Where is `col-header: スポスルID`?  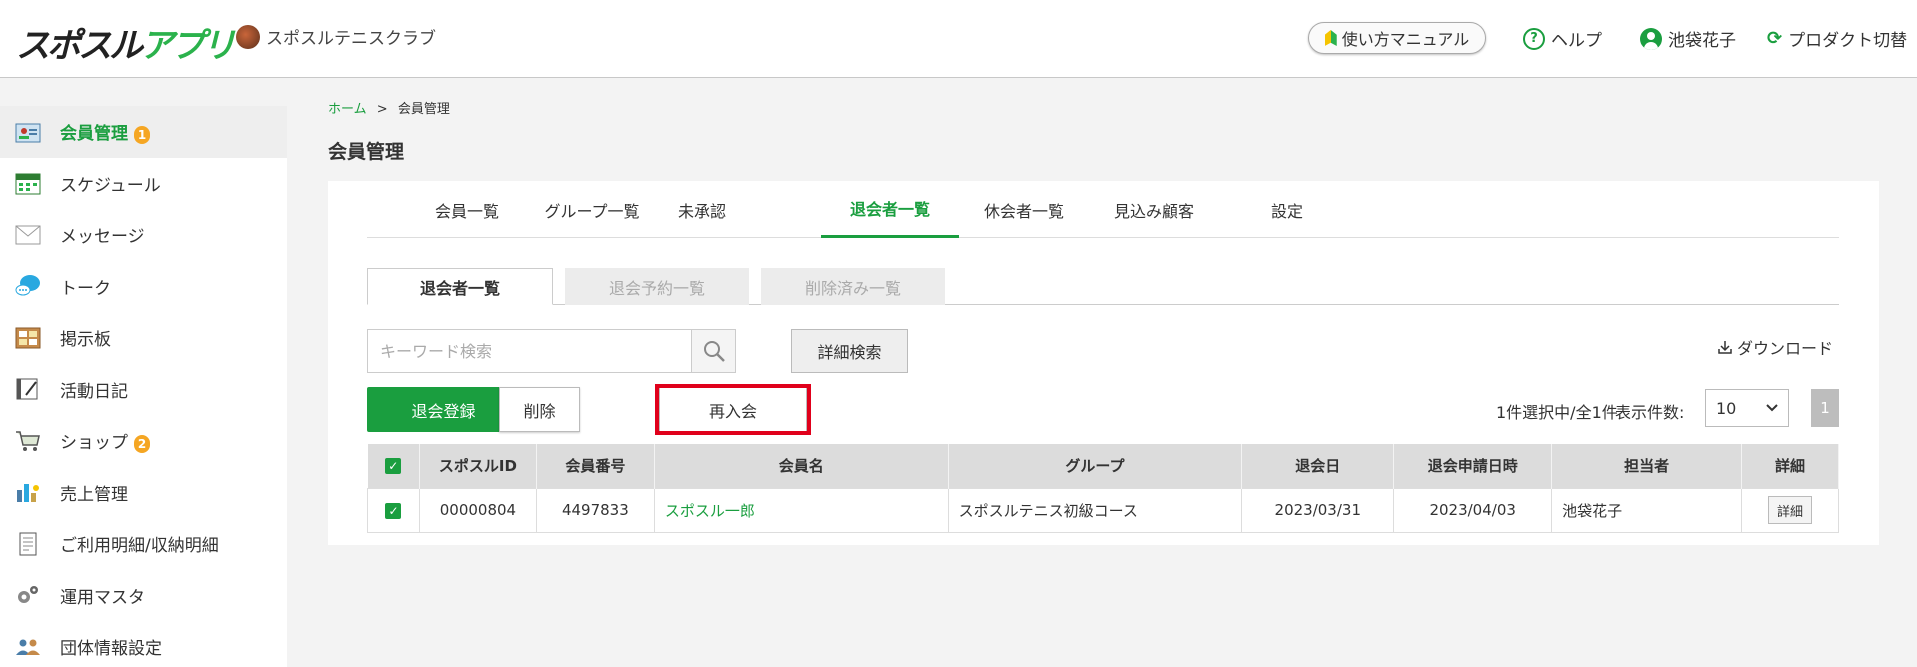 col-header: スポスルID is located at coordinates (478, 466).